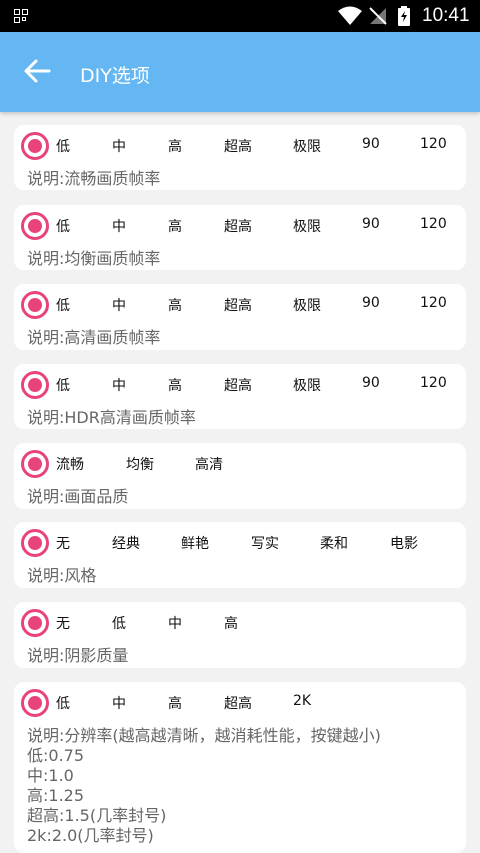  I want to click on clock: 10:41, so click(446, 15).